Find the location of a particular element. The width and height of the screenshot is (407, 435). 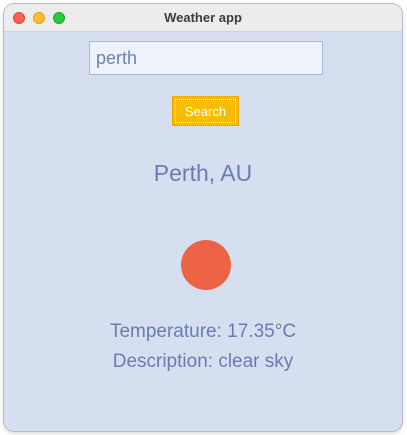

title-bar: Weather app is located at coordinates (203, 18).